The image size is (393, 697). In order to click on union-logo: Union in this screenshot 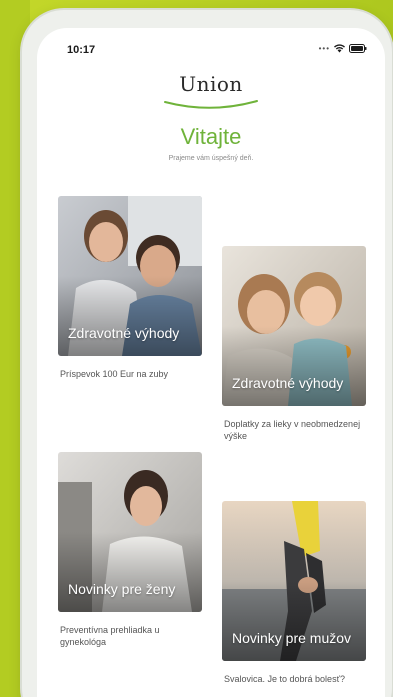, I will do `click(211, 92)`.